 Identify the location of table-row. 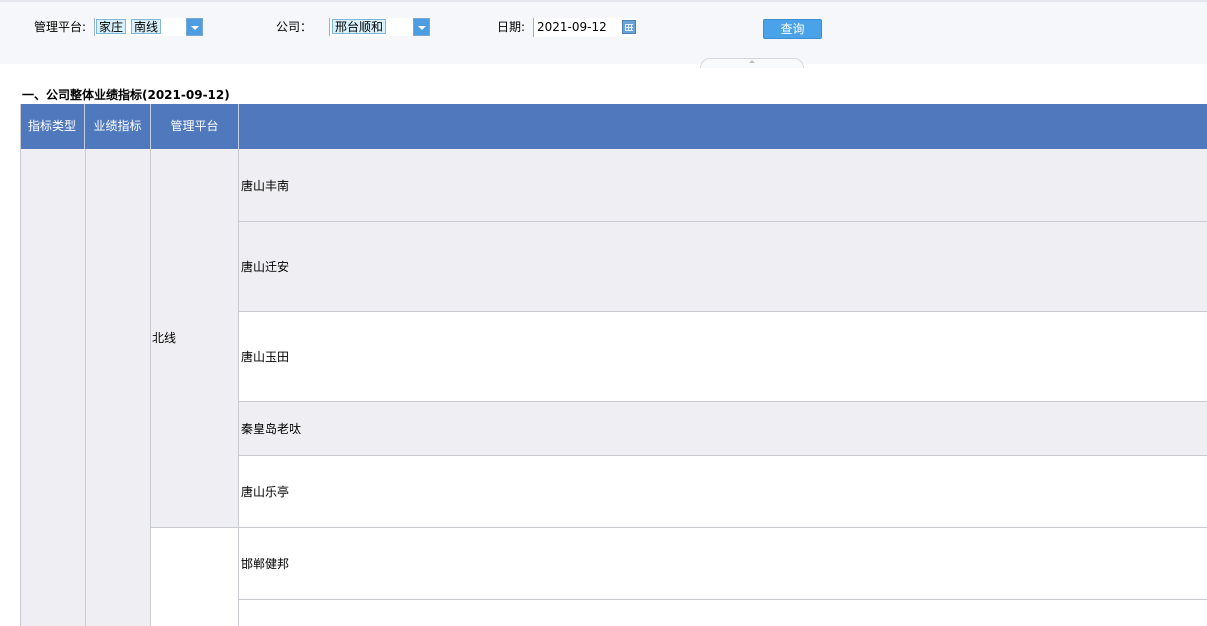
(723, 612).